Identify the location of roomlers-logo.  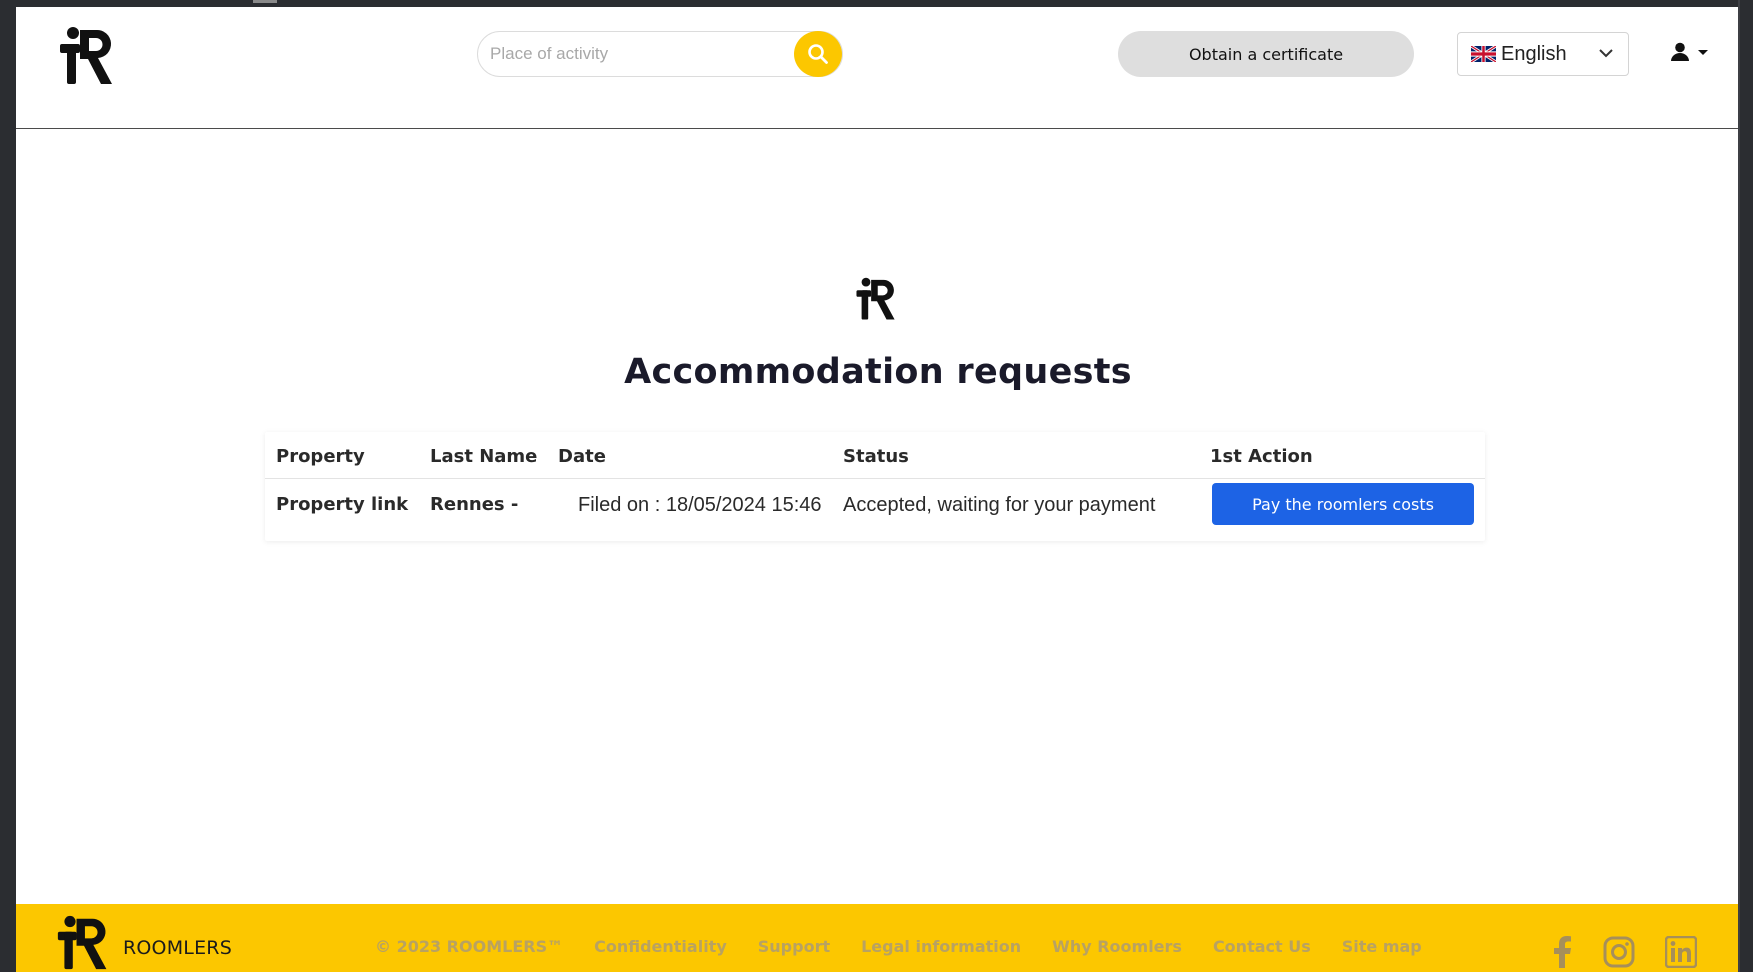
(88, 56).